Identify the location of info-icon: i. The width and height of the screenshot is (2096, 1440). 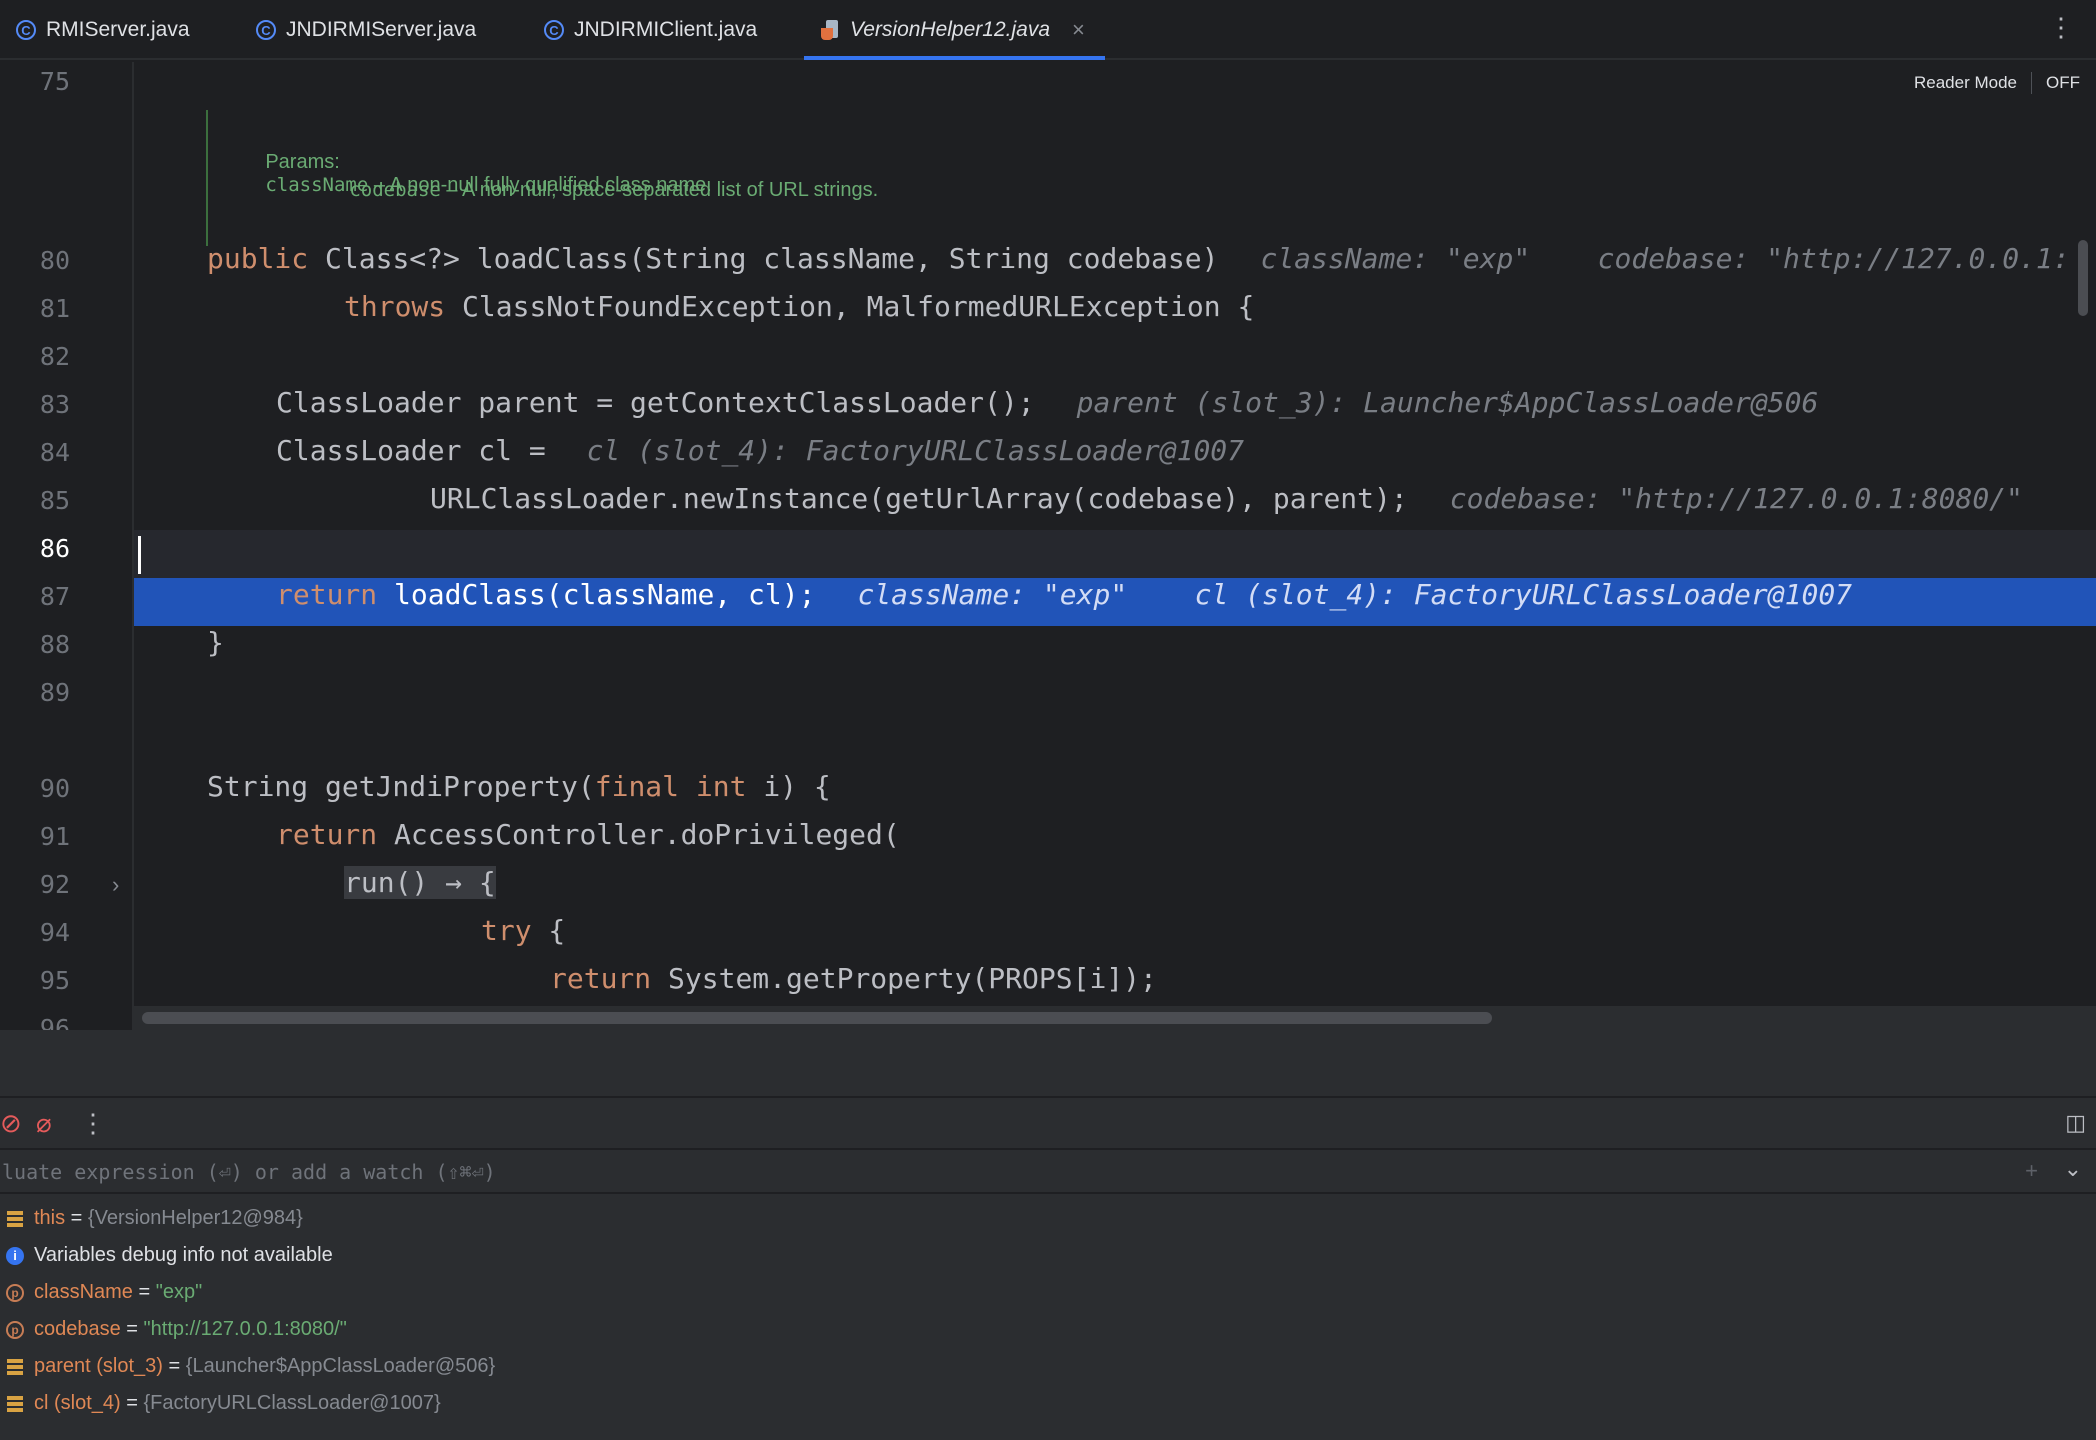
(15, 1255).